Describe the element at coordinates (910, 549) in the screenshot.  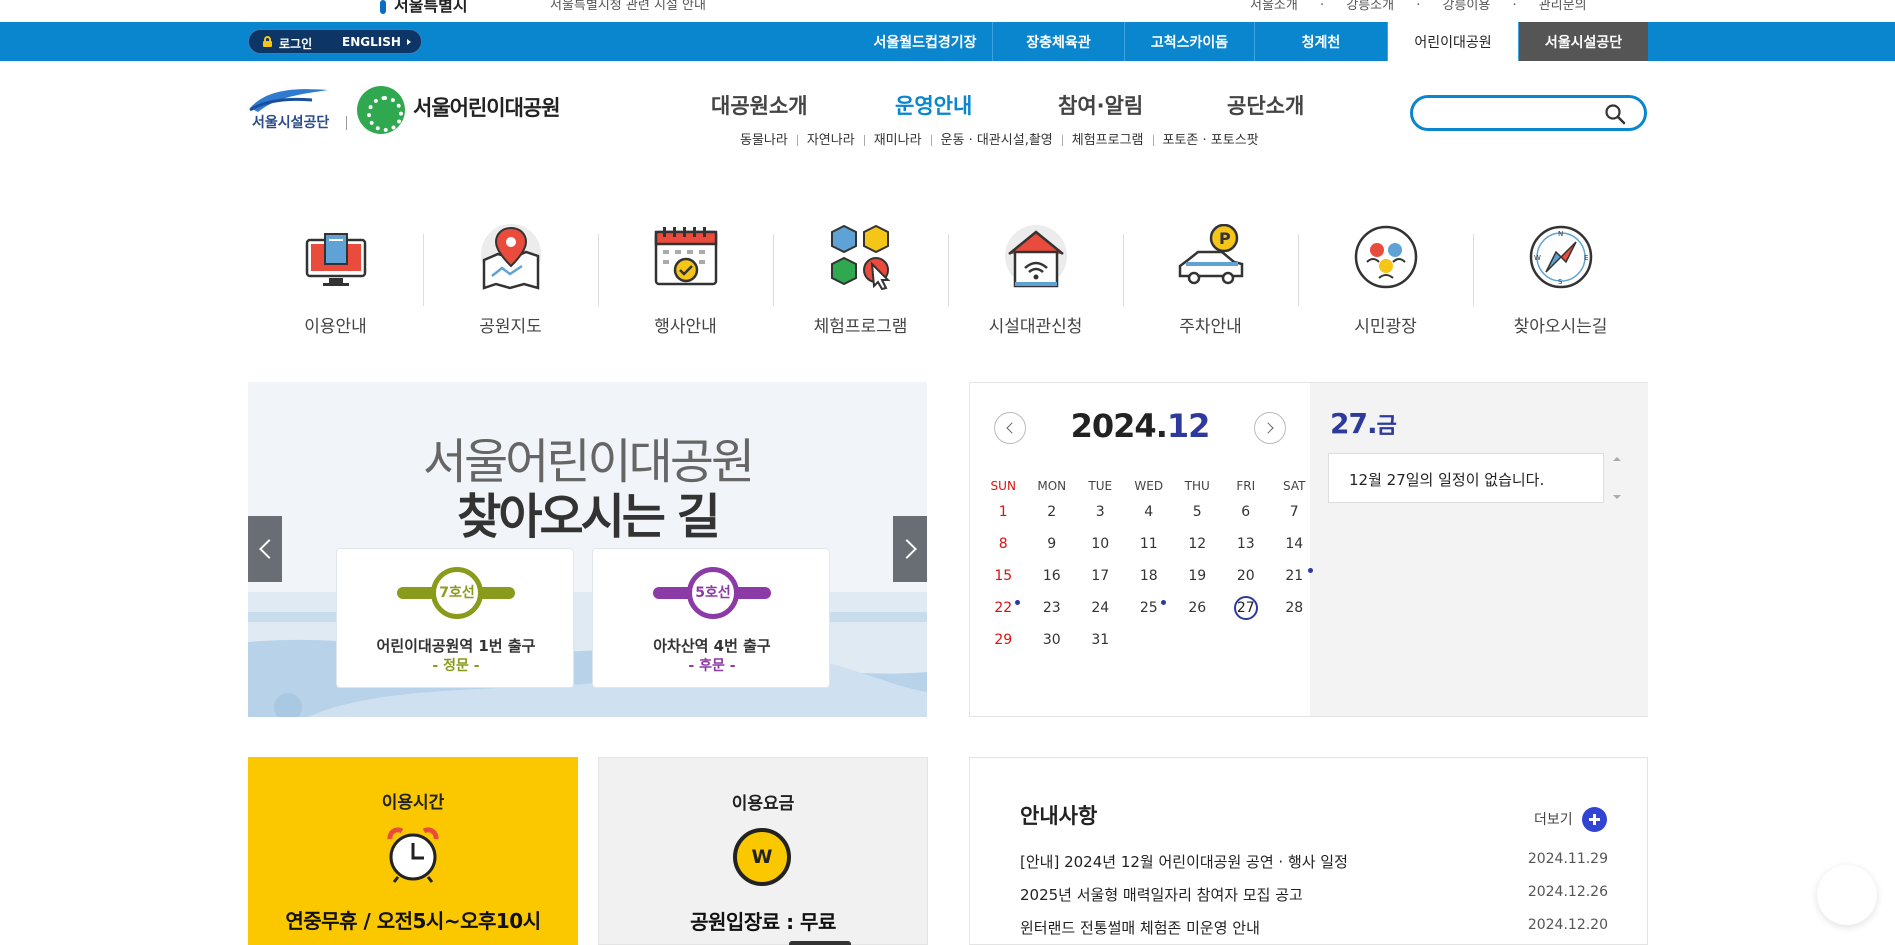
I see `banner-next-button` at that location.